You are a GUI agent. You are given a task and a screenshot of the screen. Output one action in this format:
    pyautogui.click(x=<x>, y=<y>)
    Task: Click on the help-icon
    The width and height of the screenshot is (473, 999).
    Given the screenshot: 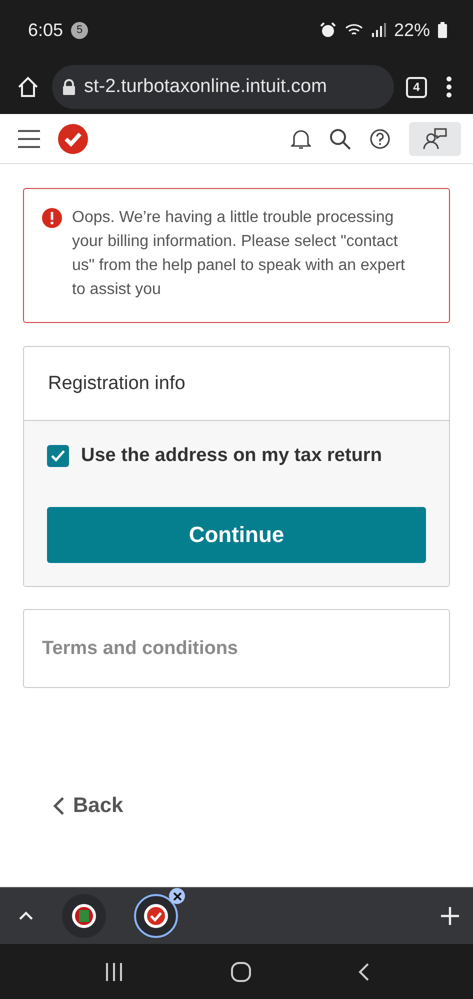 What is the action you would take?
    pyautogui.click(x=380, y=139)
    